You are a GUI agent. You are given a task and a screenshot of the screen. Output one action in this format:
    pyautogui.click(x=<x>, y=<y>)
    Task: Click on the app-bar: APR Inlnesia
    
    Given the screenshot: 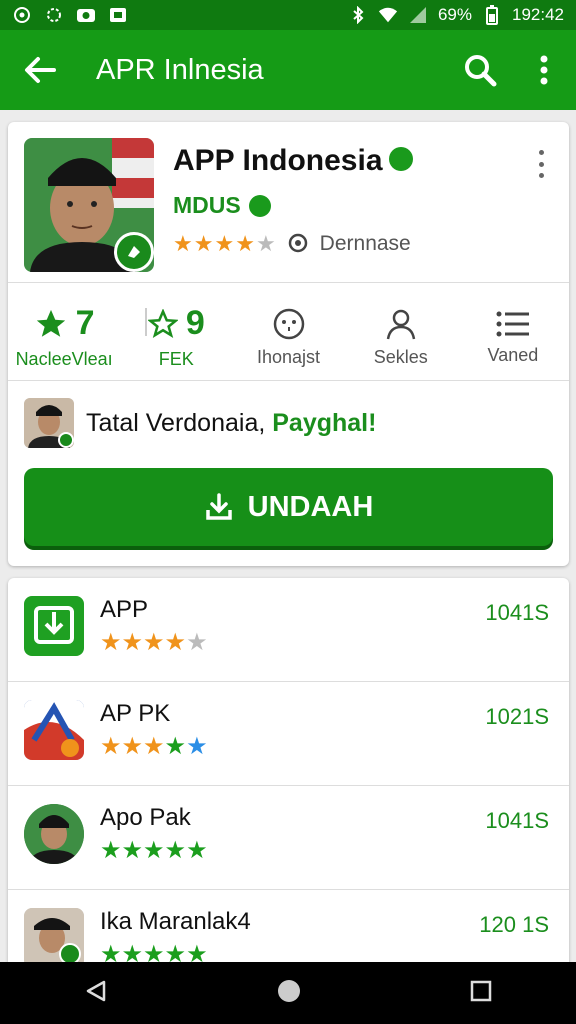 What is the action you would take?
    pyautogui.click(x=288, y=70)
    